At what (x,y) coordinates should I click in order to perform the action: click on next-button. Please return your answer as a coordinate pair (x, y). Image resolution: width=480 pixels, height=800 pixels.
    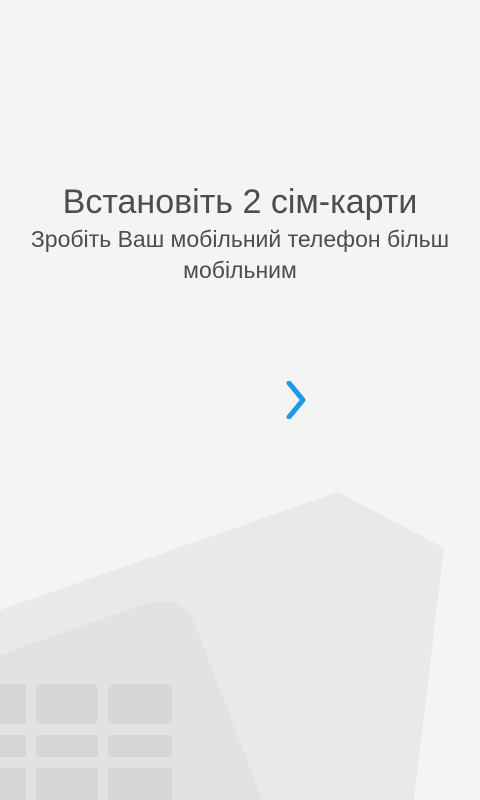
    Looking at the image, I should click on (296, 400).